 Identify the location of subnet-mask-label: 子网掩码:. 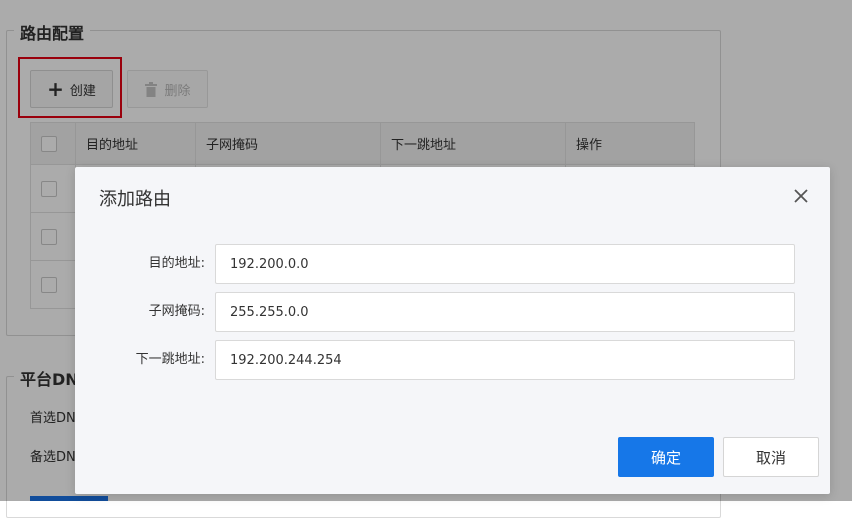
(176, 311).